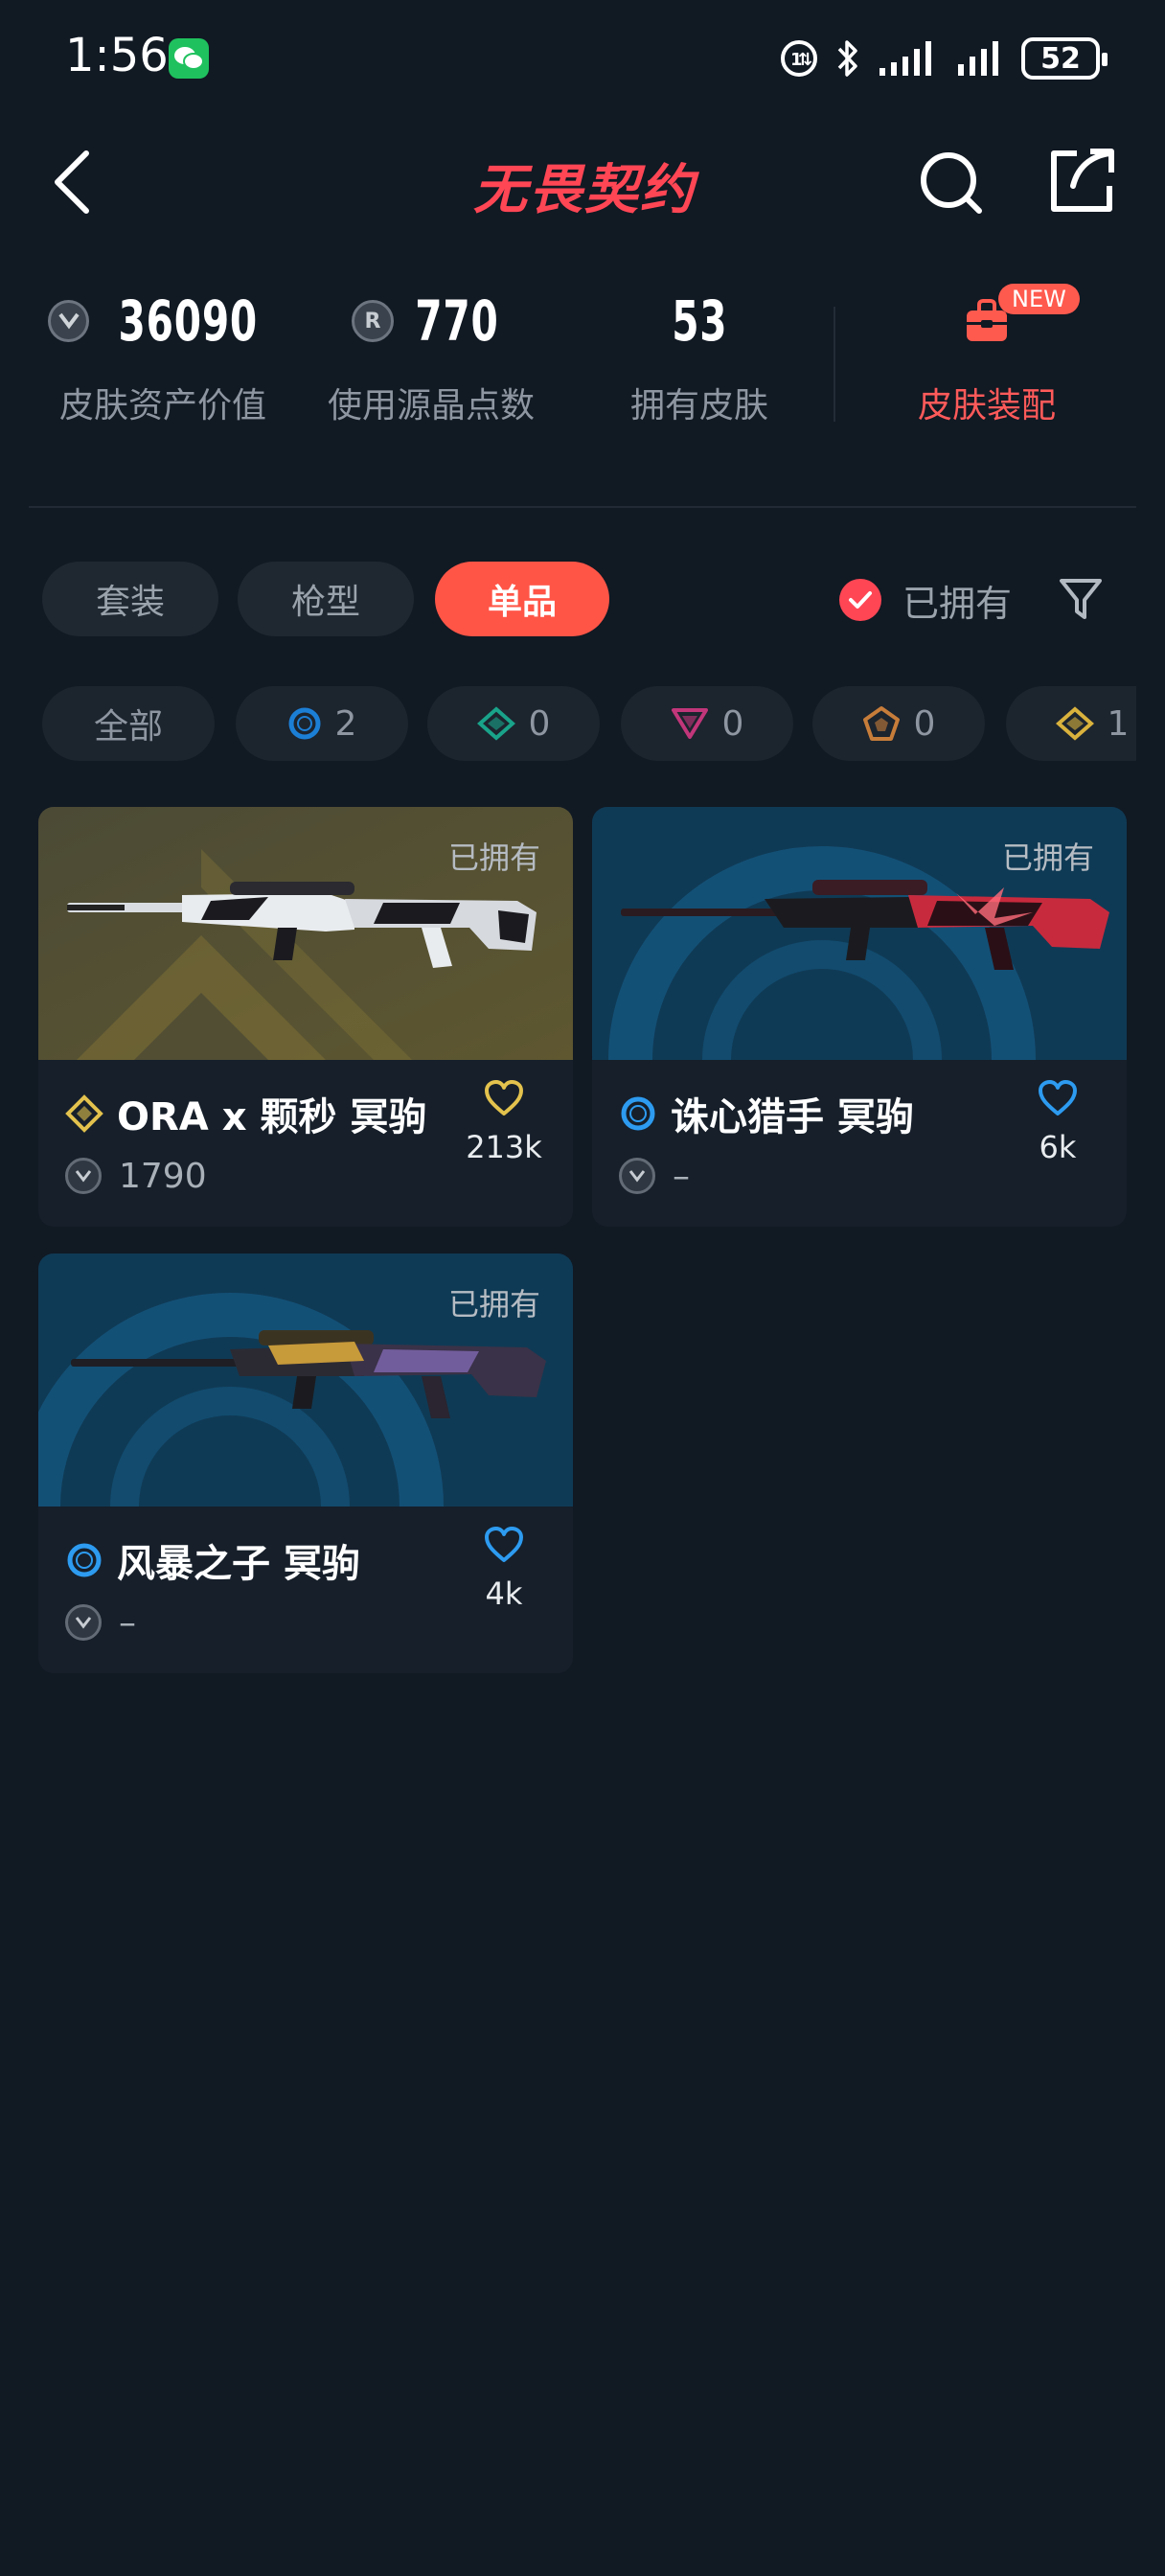 The image size is (1165, 2576). What do you see at coordinates (322, 723) in the screenshot?
I see `chip-select-tier: 2` at bounding box center [322, 723].